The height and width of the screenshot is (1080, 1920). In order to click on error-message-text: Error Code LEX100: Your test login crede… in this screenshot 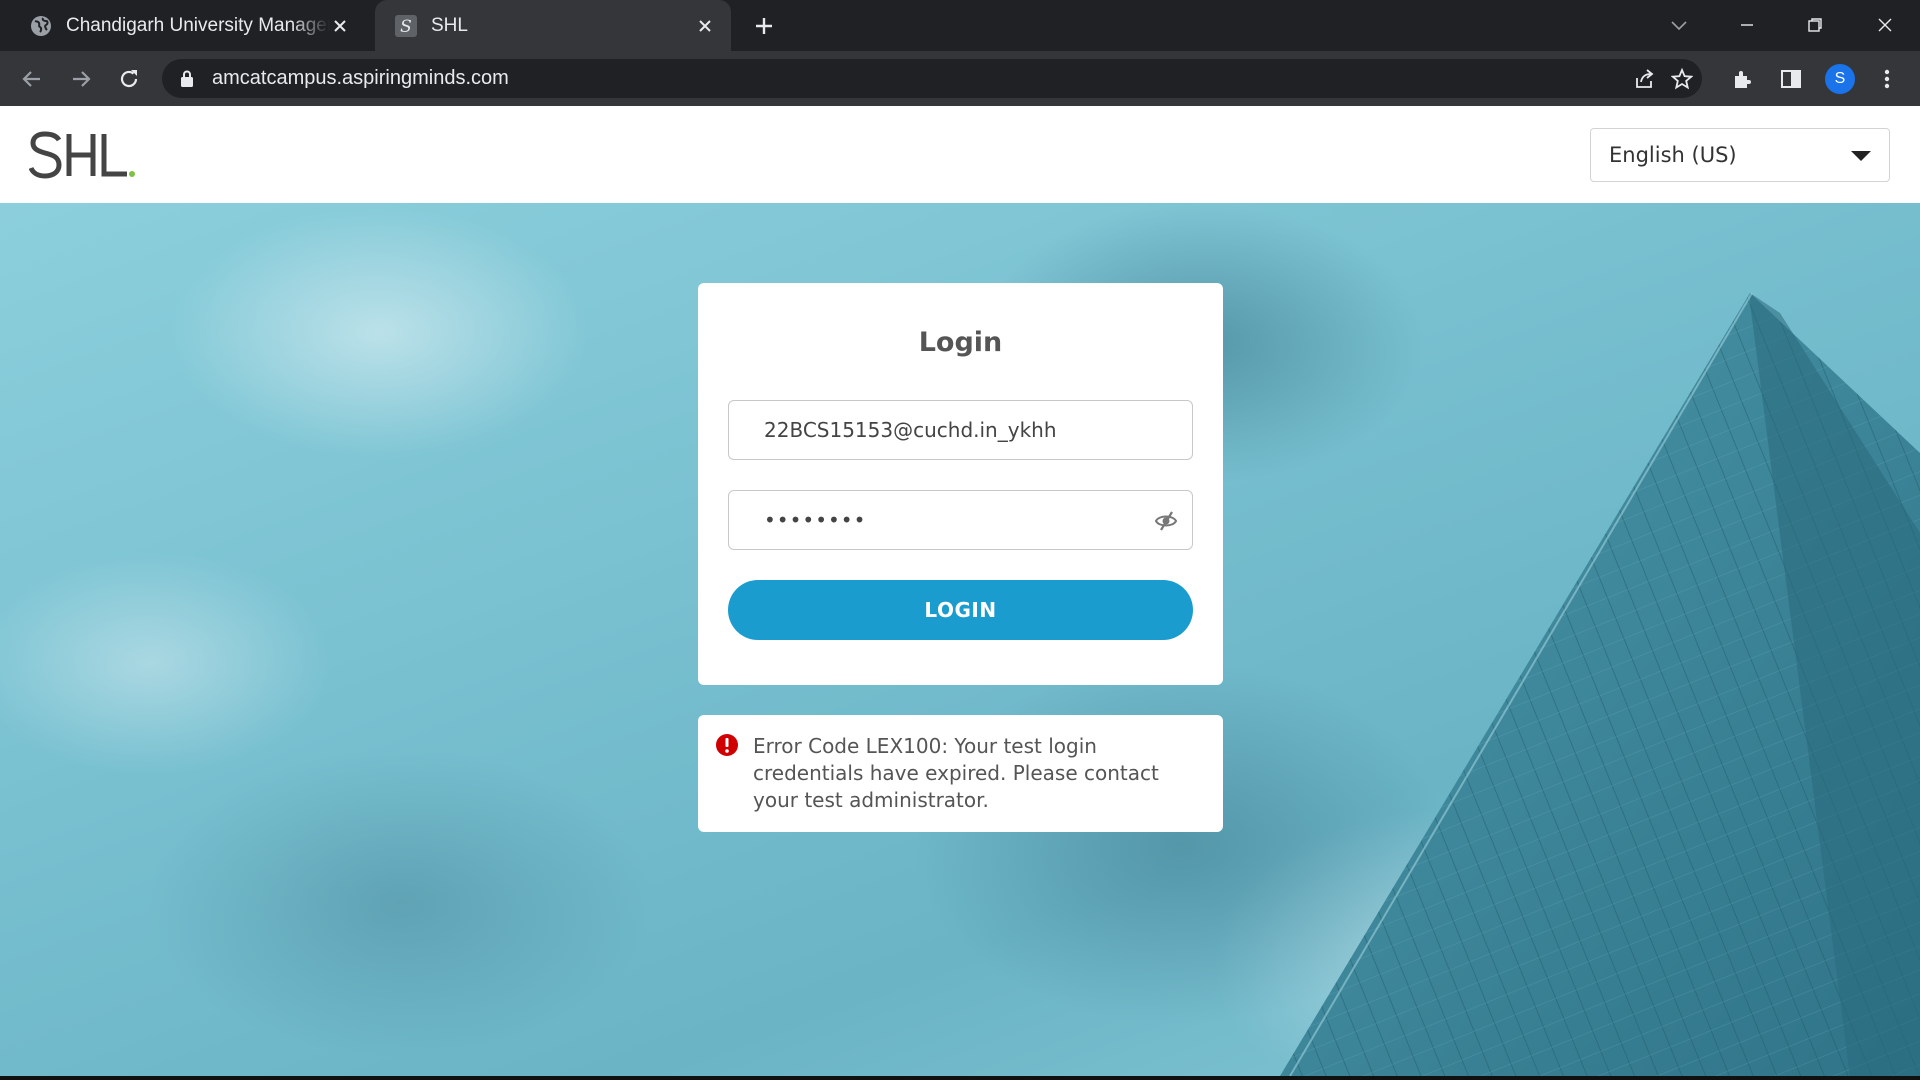, I will do `click(956, 773)`.